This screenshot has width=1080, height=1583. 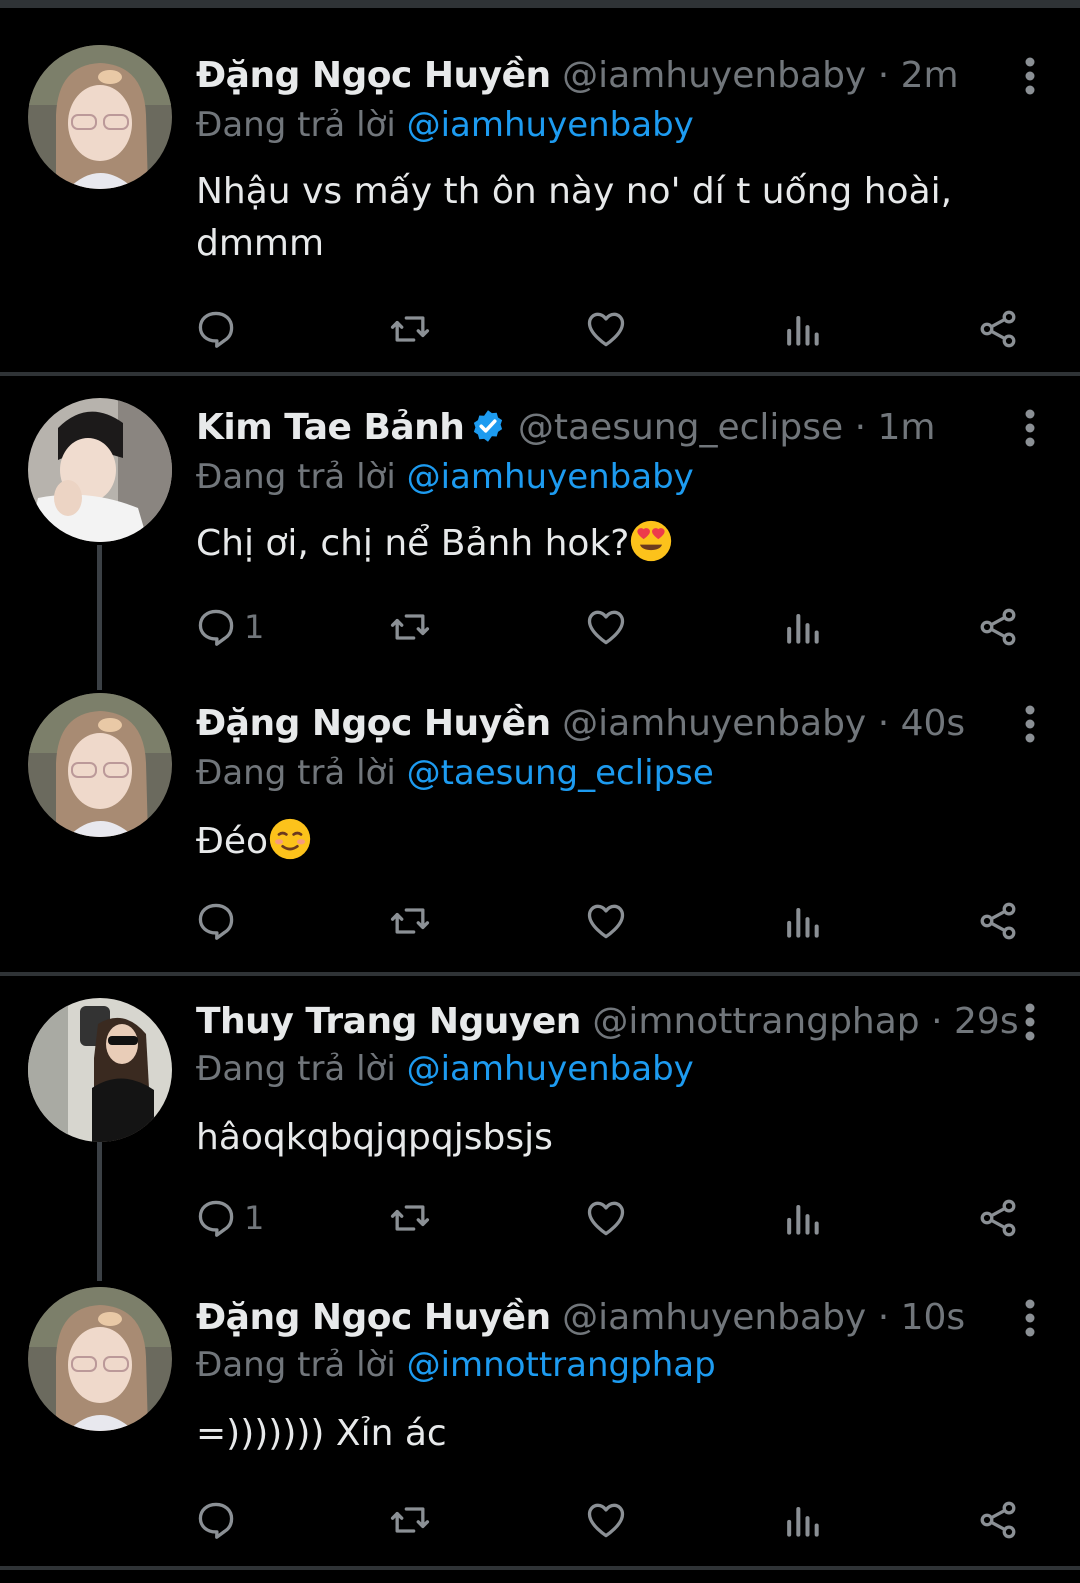 I want to click on timestamp: 1m, so click(x=907, y=427).